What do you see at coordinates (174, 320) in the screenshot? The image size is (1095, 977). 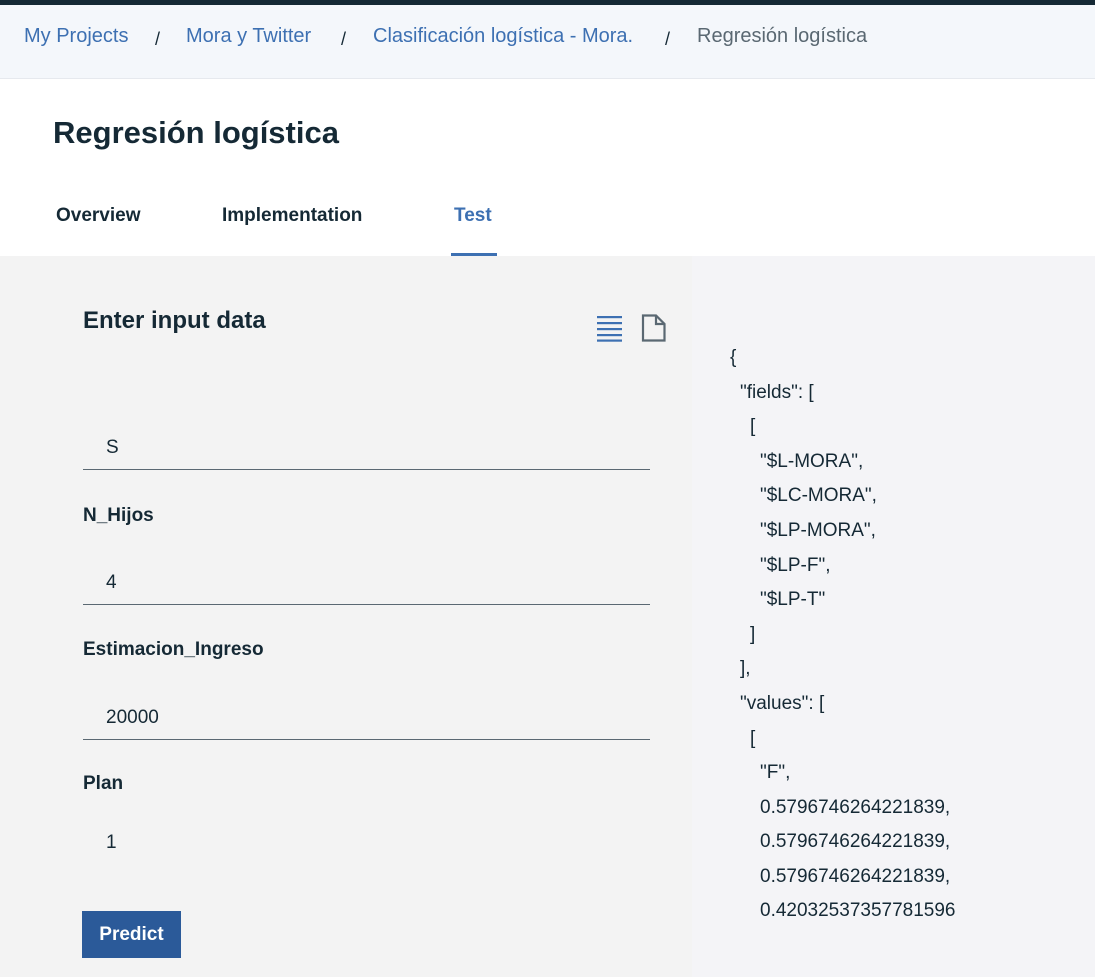 I see `section-title: Enter input data` at bounding box center [174, 320].